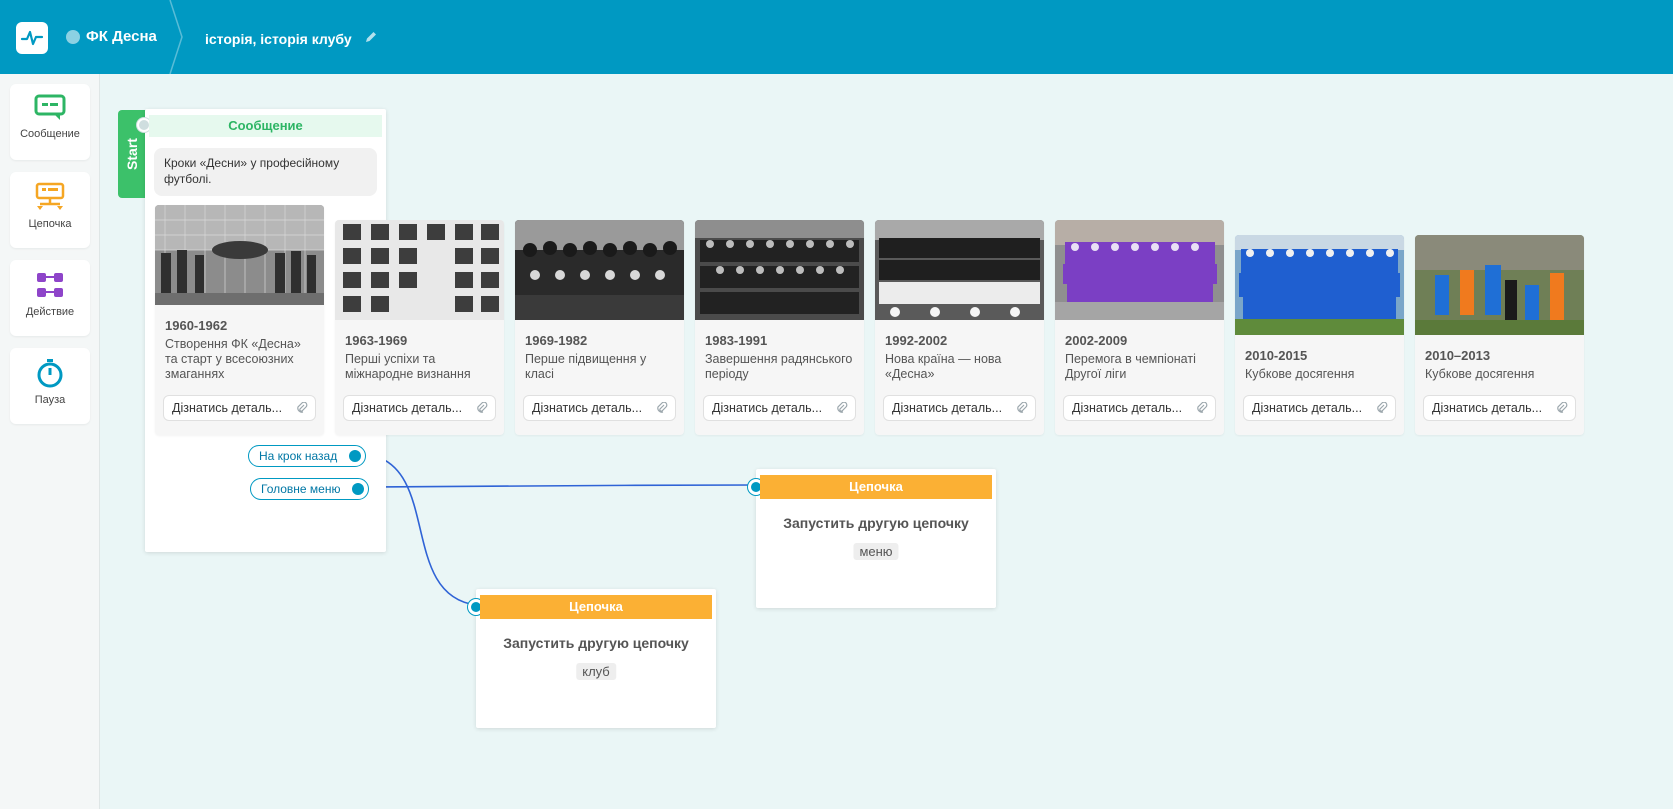 The image size is (1673, 809). I want to click on breadcrumb-separator, so click(176, 37).